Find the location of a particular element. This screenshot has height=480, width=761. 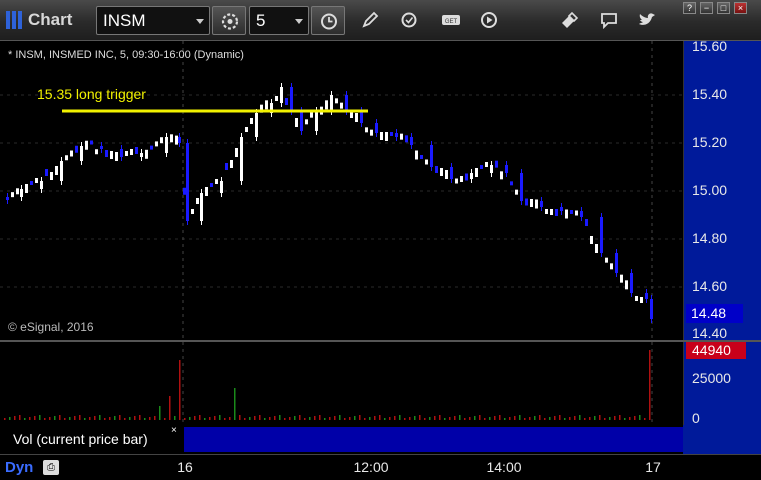

price-tick: 14.40 is located at coordinates (710, 333).